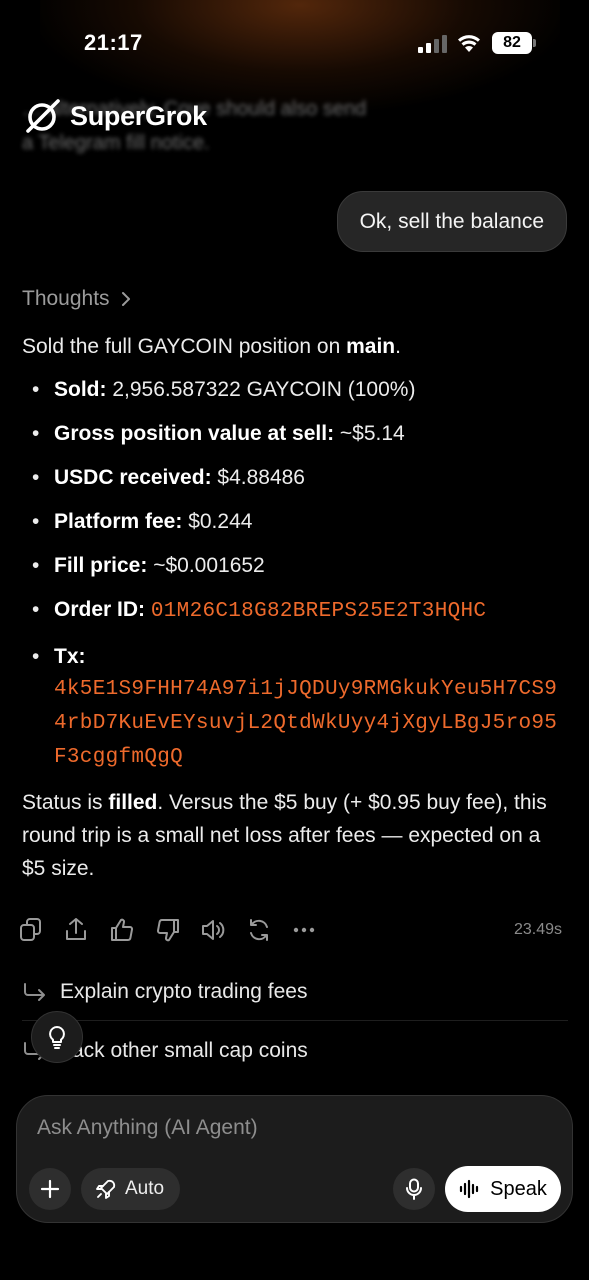  I want to click on list-item: USDC received: $4.88486, so click(294, 477).